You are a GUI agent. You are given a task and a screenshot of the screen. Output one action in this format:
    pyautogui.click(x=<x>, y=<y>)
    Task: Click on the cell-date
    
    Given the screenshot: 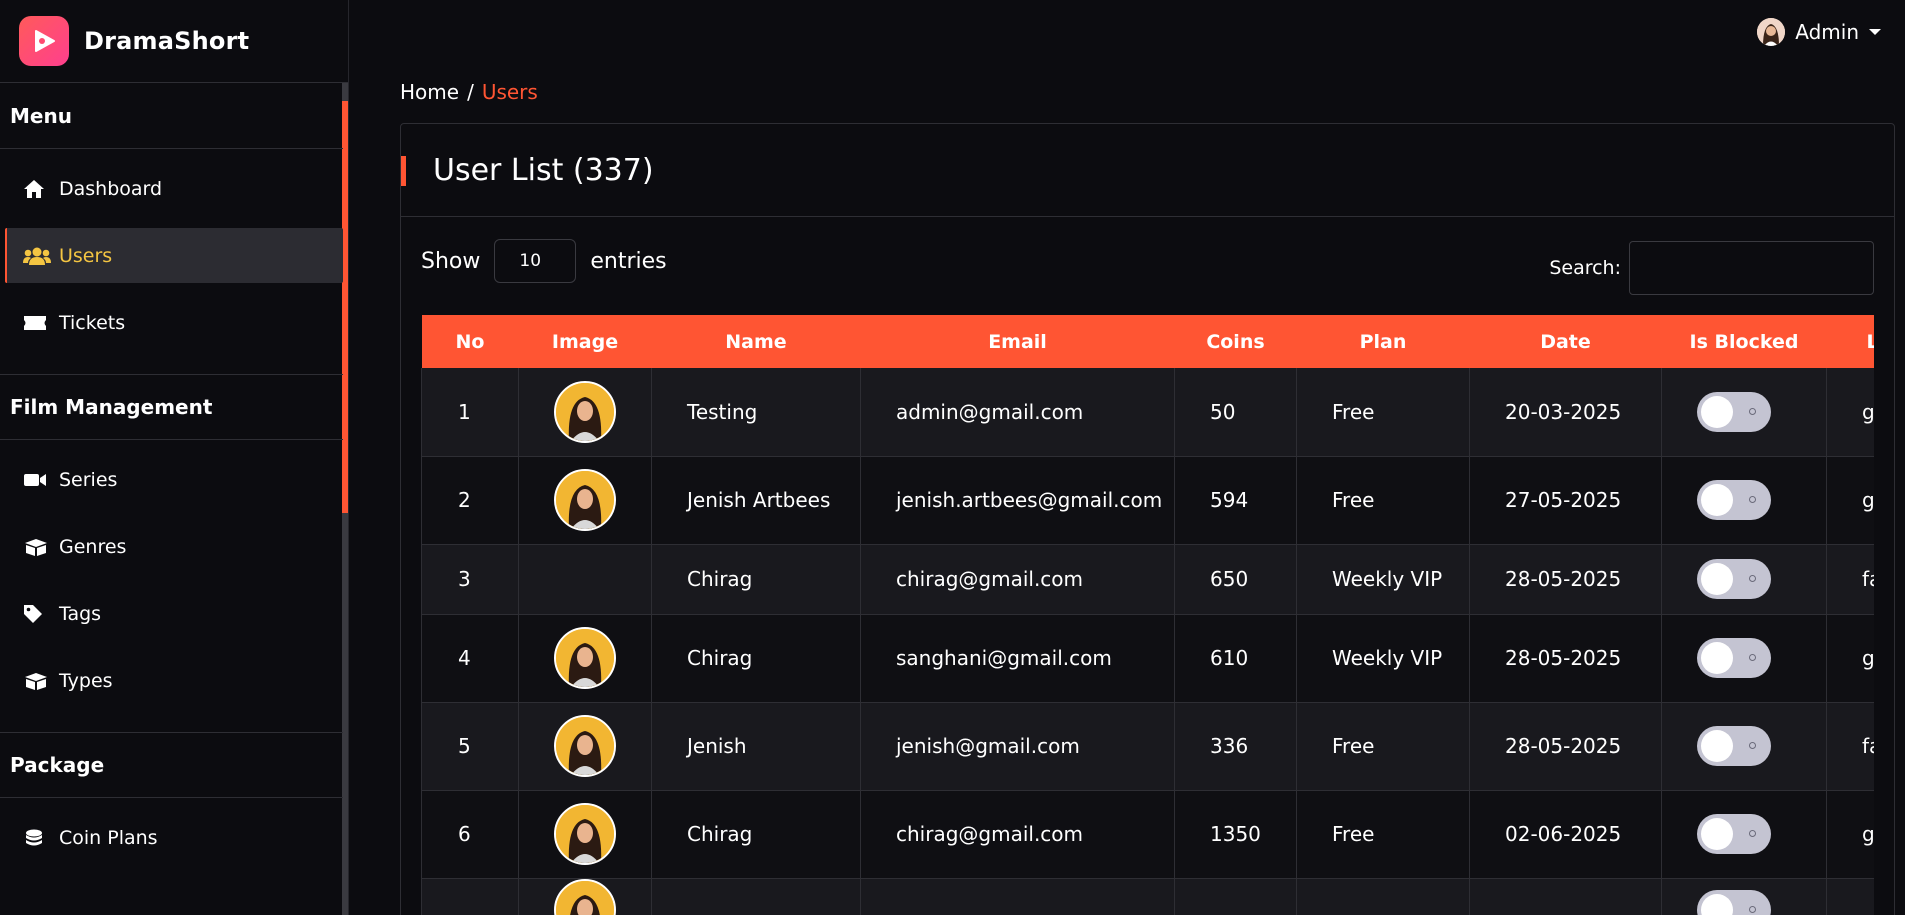 What is the action you would take?
    pyautogui.click(x=1565, y=896)
    